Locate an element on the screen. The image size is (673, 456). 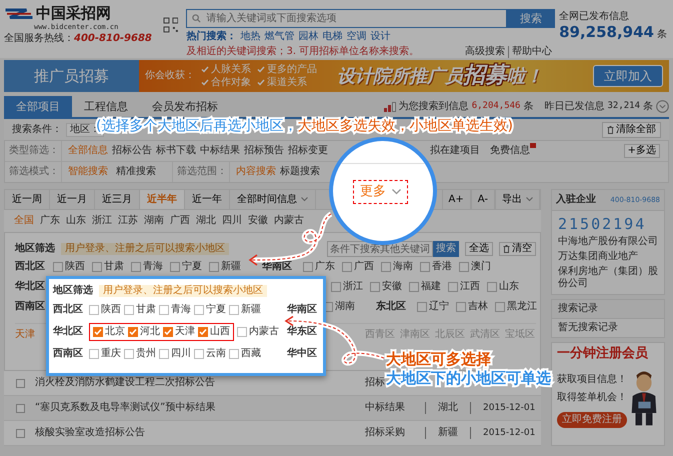
result-title: 消火栓及消防水鹤建设工程二次招标公告 is located at coordinates (125, 382).